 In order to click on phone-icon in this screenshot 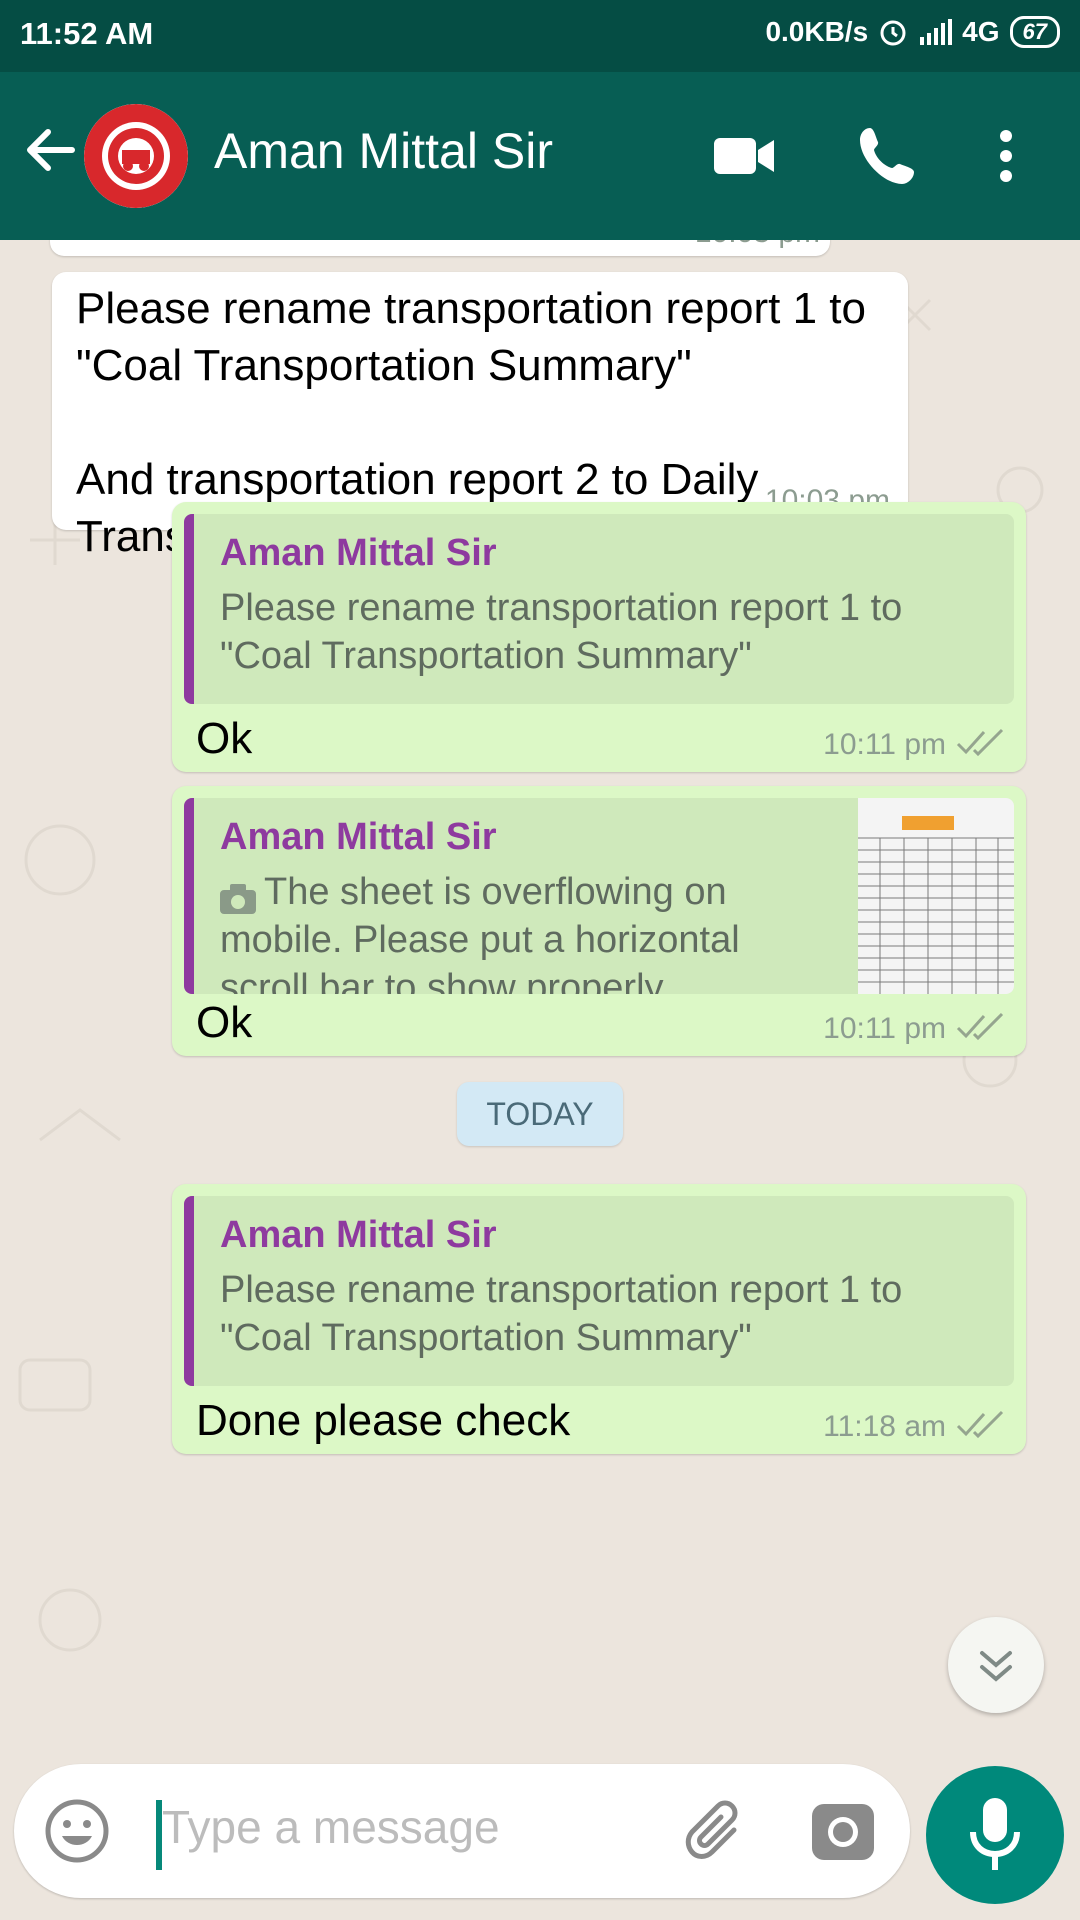, I will do `click(888, 156)`.